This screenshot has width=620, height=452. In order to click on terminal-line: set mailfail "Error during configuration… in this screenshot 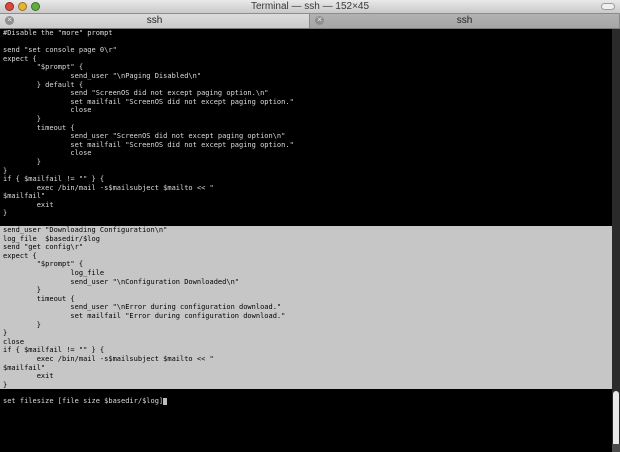, I will do `click(306, 316)`.